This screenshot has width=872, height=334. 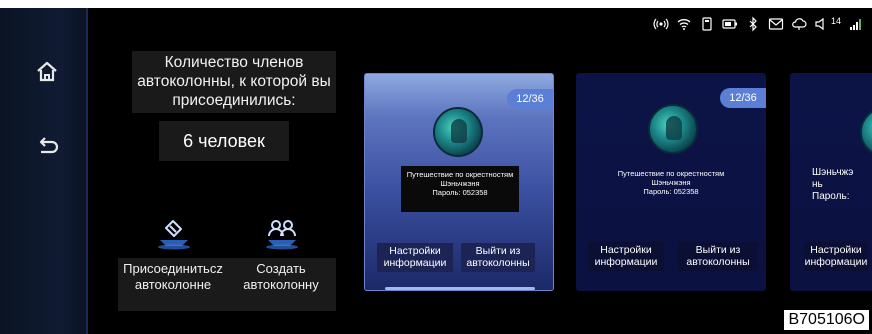 I want to click on create-convoy-label: Создать автоколонну, so click(x=281, y=284).